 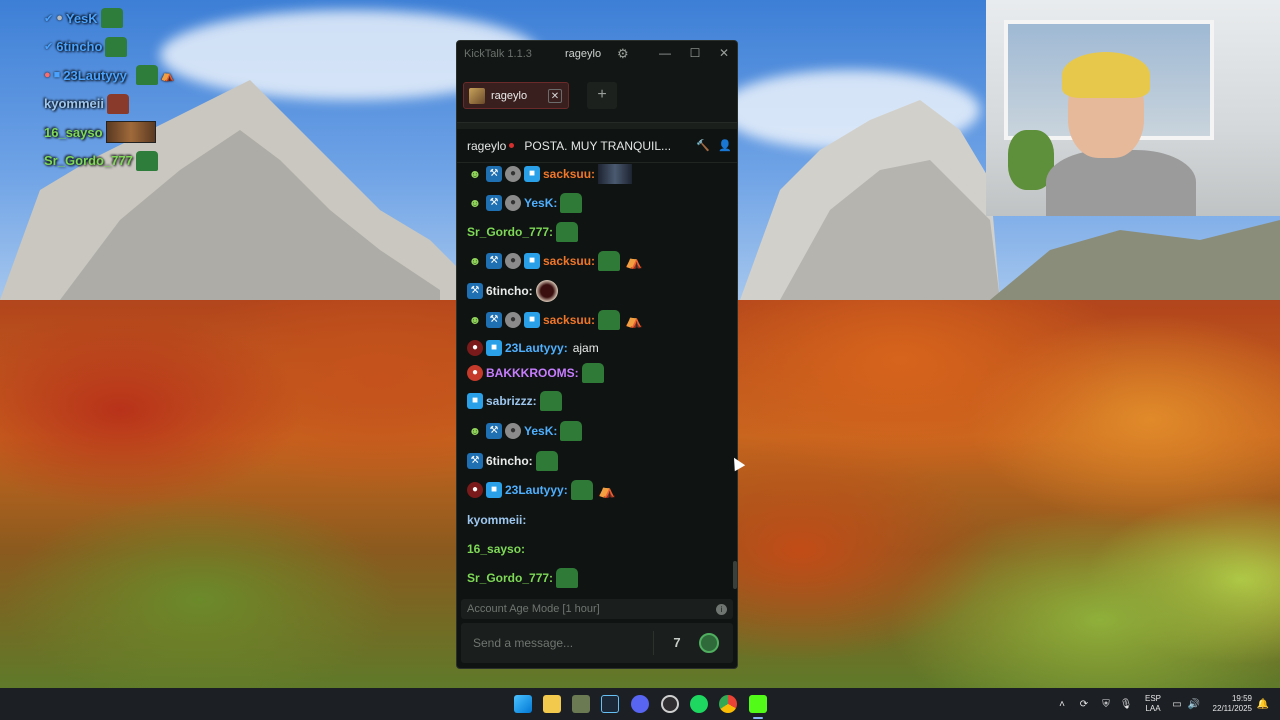 What do you see at coordinates (703, 145) in the screenshot?
I see `mod-tools-icon: 🔨` at bounding box center [703, 145].